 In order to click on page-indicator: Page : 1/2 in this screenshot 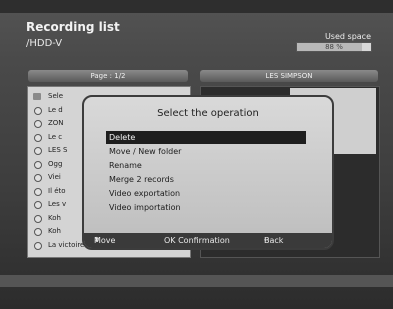, I will do `click(108, 76)`.